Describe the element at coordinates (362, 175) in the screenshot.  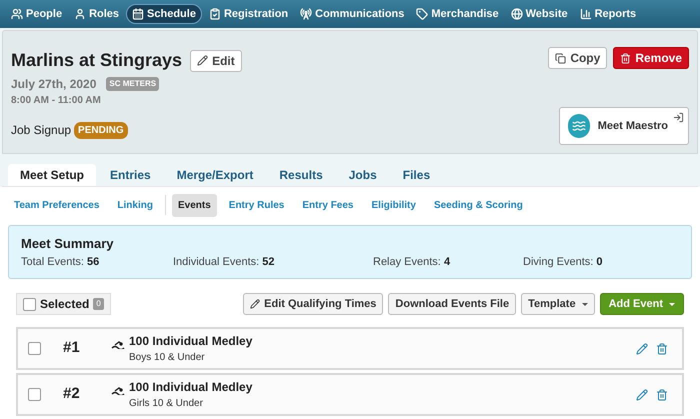
I see `tab: Jobs` at that location.